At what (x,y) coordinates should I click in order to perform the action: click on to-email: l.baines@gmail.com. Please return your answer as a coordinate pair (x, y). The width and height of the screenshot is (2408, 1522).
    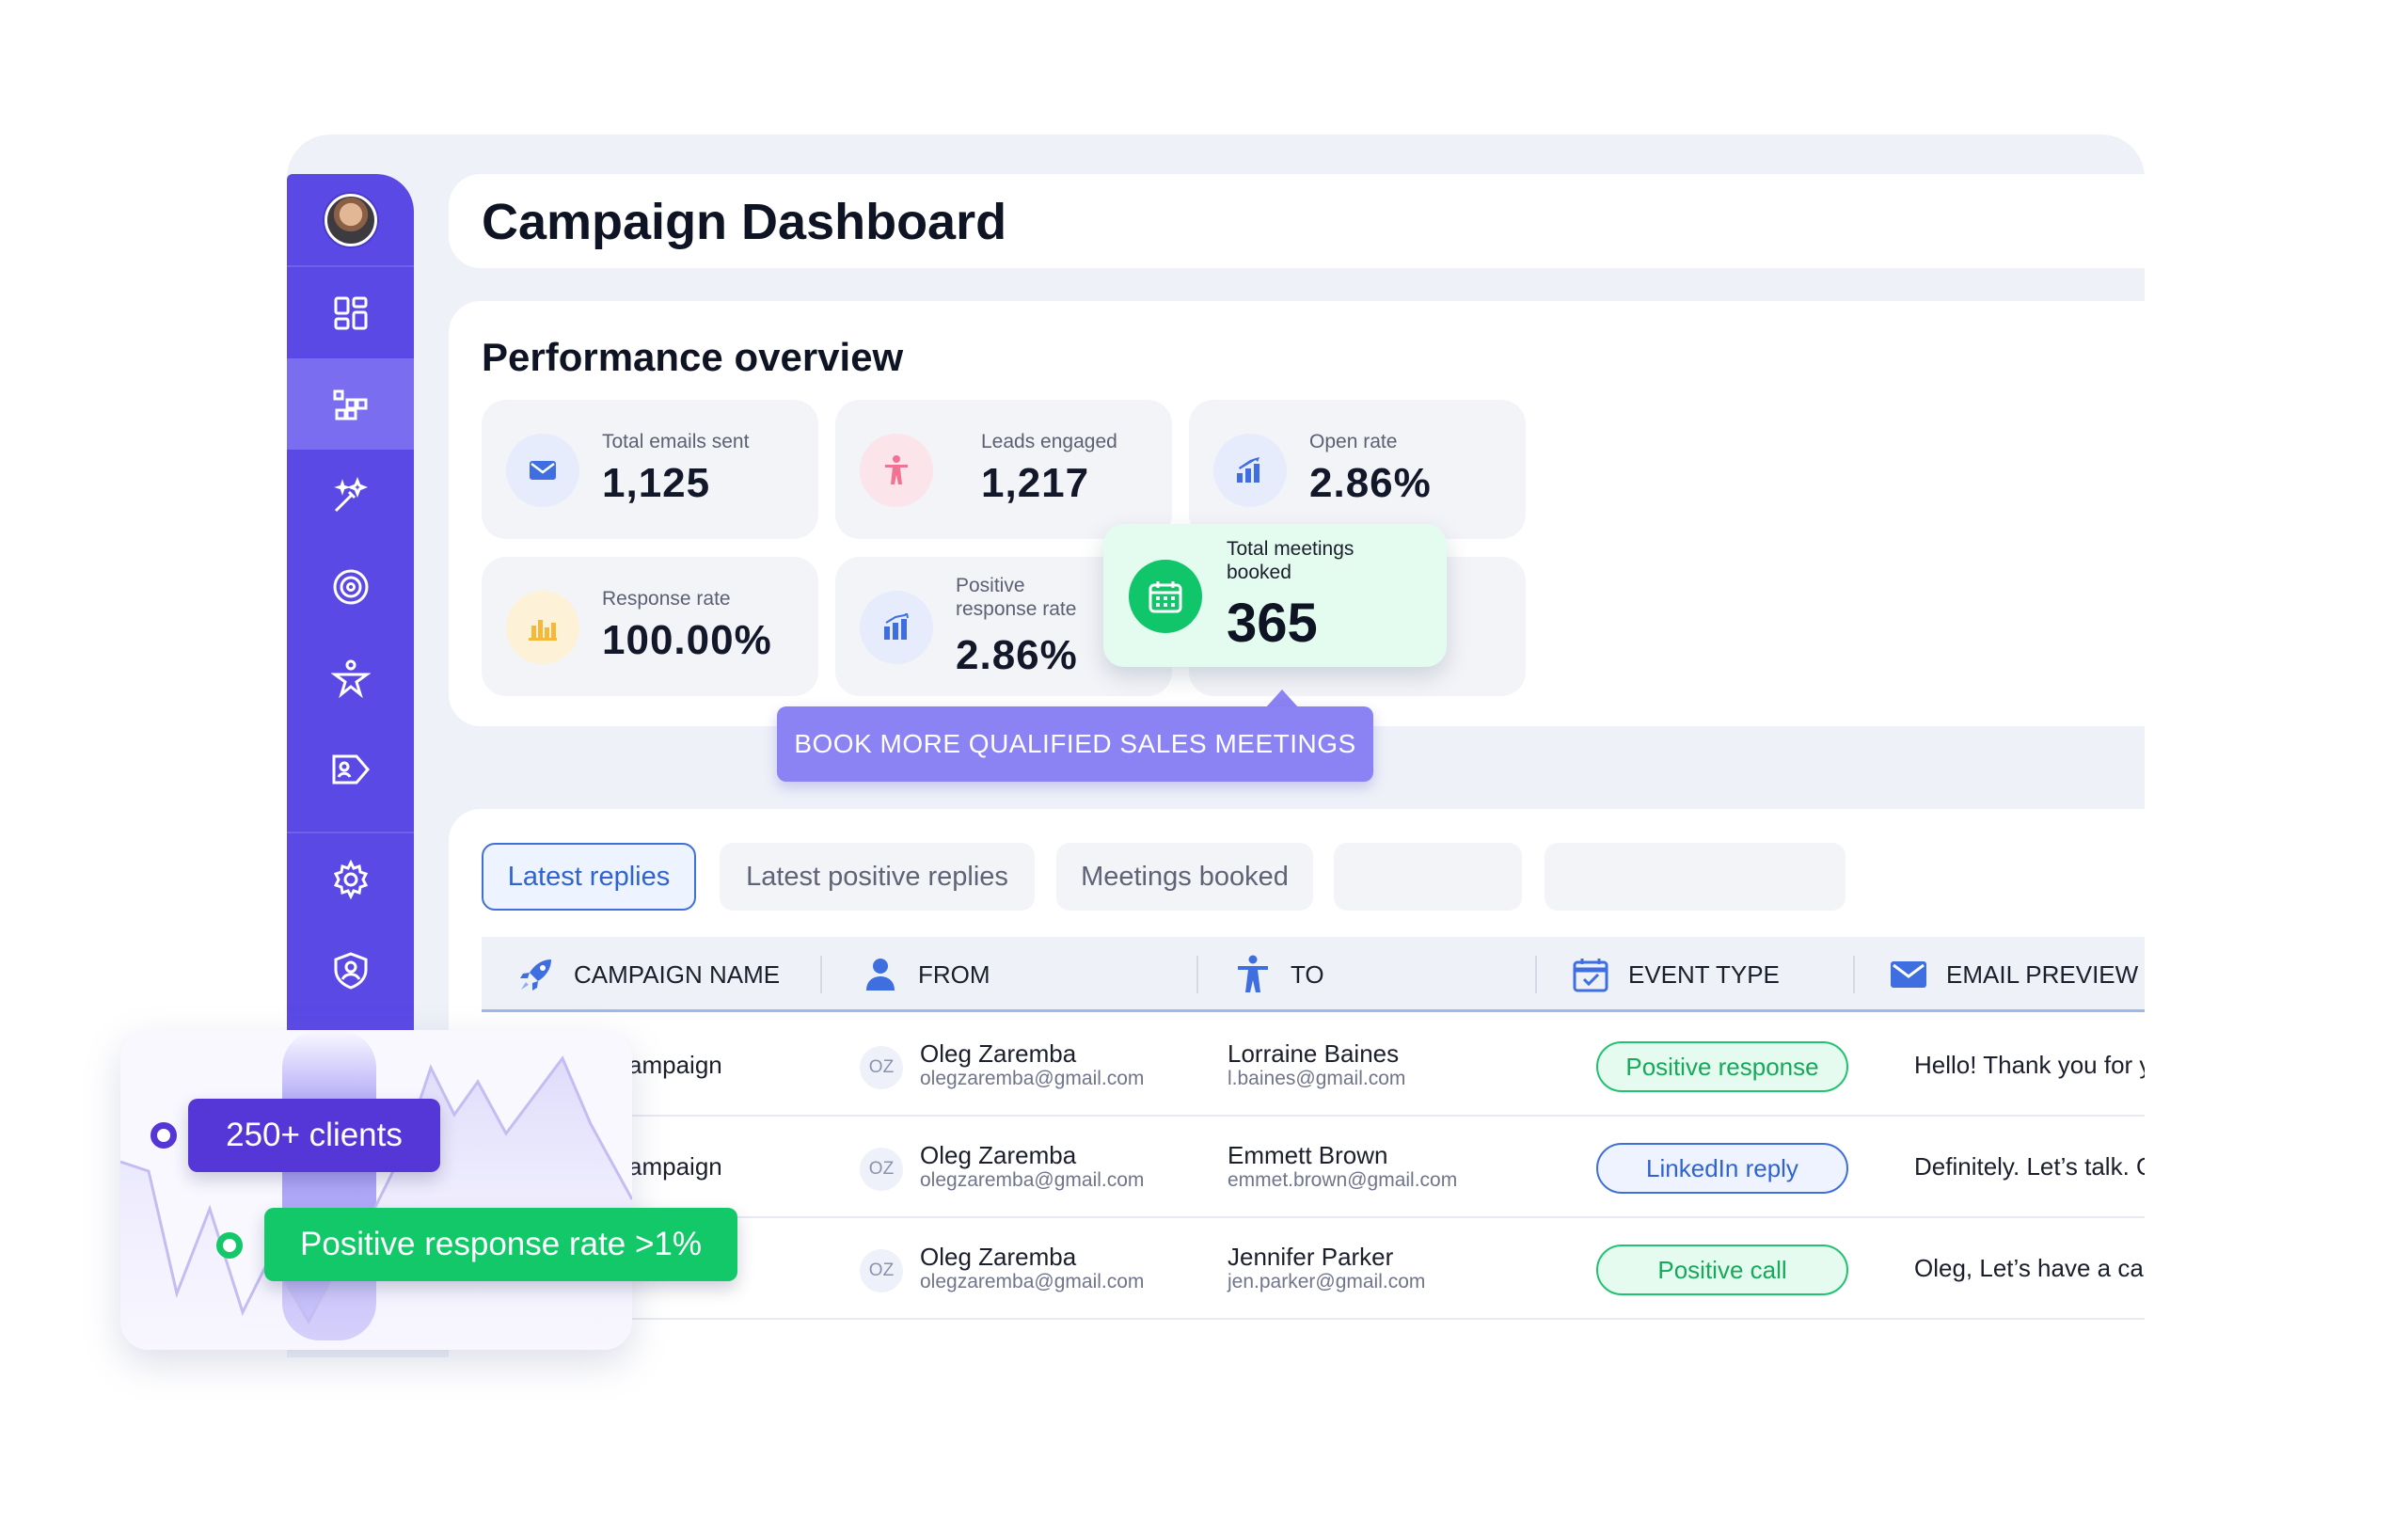
    Looking at the image, I should click on (1317, 1078).